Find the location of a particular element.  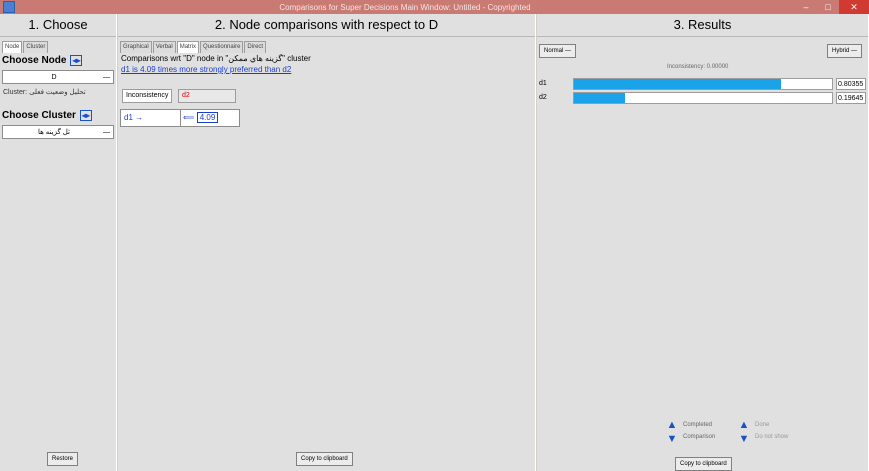

cluster-info-value: تحليل وضعيت فعلی is located at coordinates (57, 92).